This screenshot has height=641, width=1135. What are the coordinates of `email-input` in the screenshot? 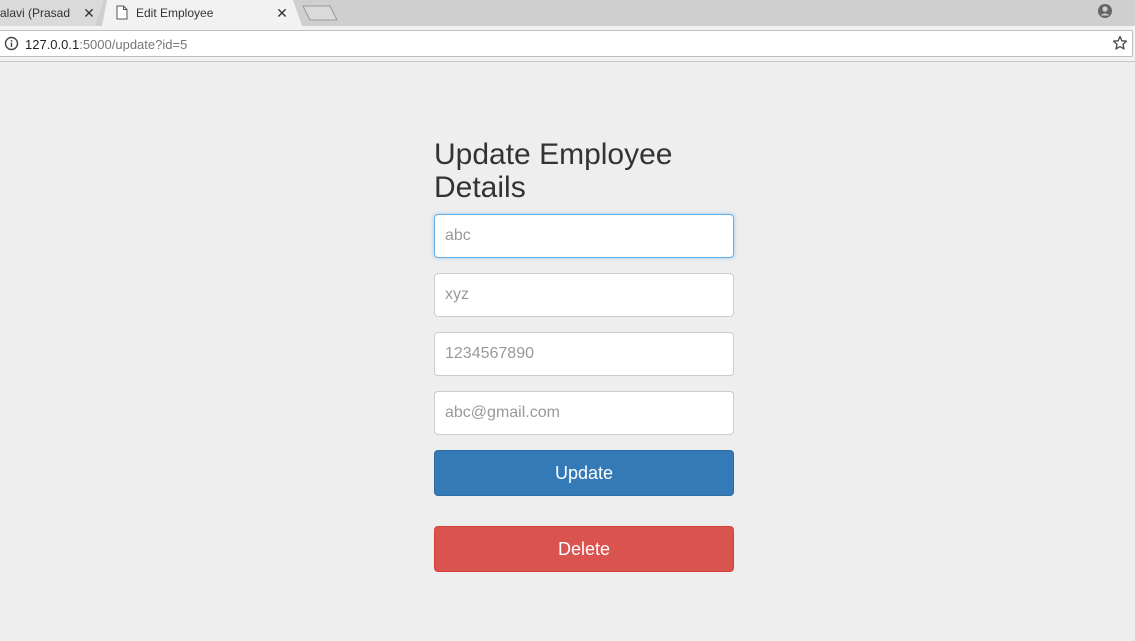 It's located at (584, 413).